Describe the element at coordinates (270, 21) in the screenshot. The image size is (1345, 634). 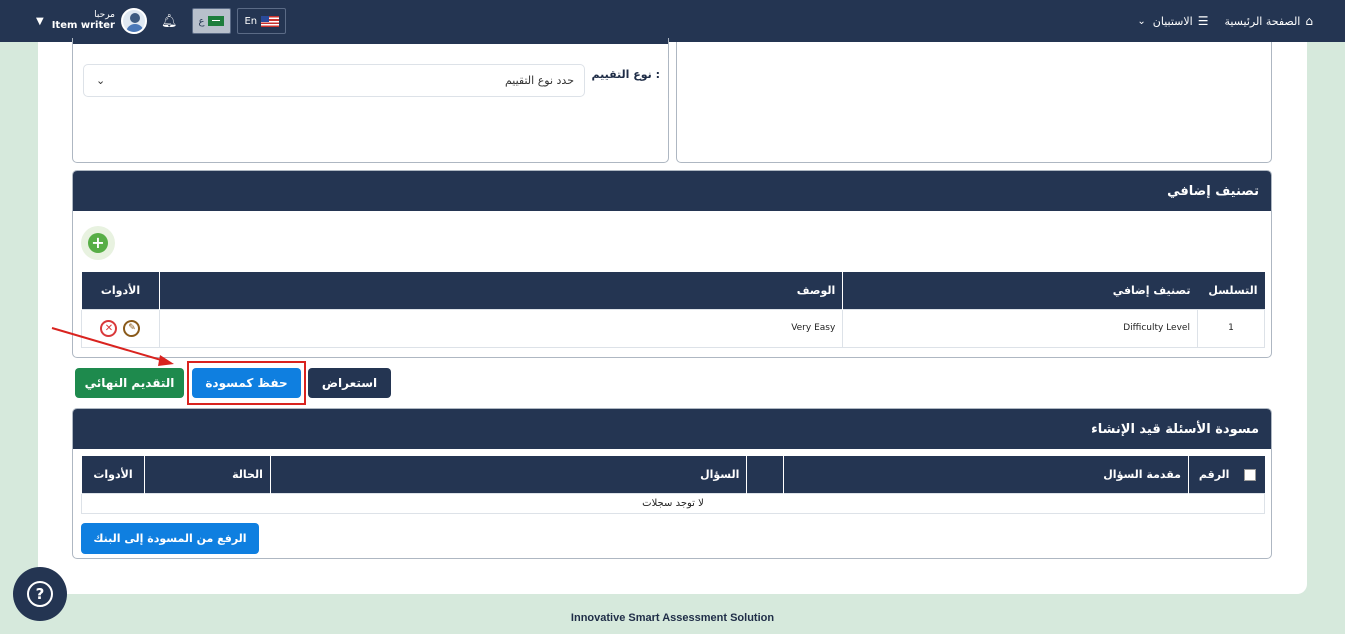
I see `us-flag-icon` at that location.